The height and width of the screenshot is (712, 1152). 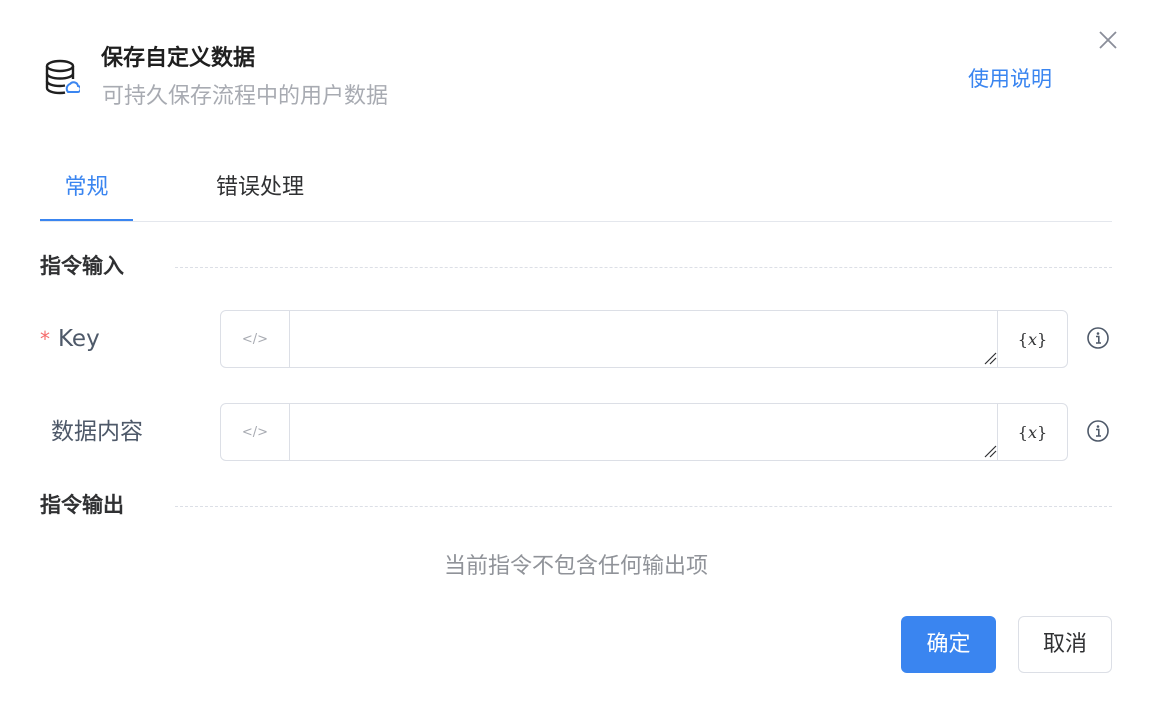 I want to click on section-output-title: 指令输出, so click(x=82, y=505).